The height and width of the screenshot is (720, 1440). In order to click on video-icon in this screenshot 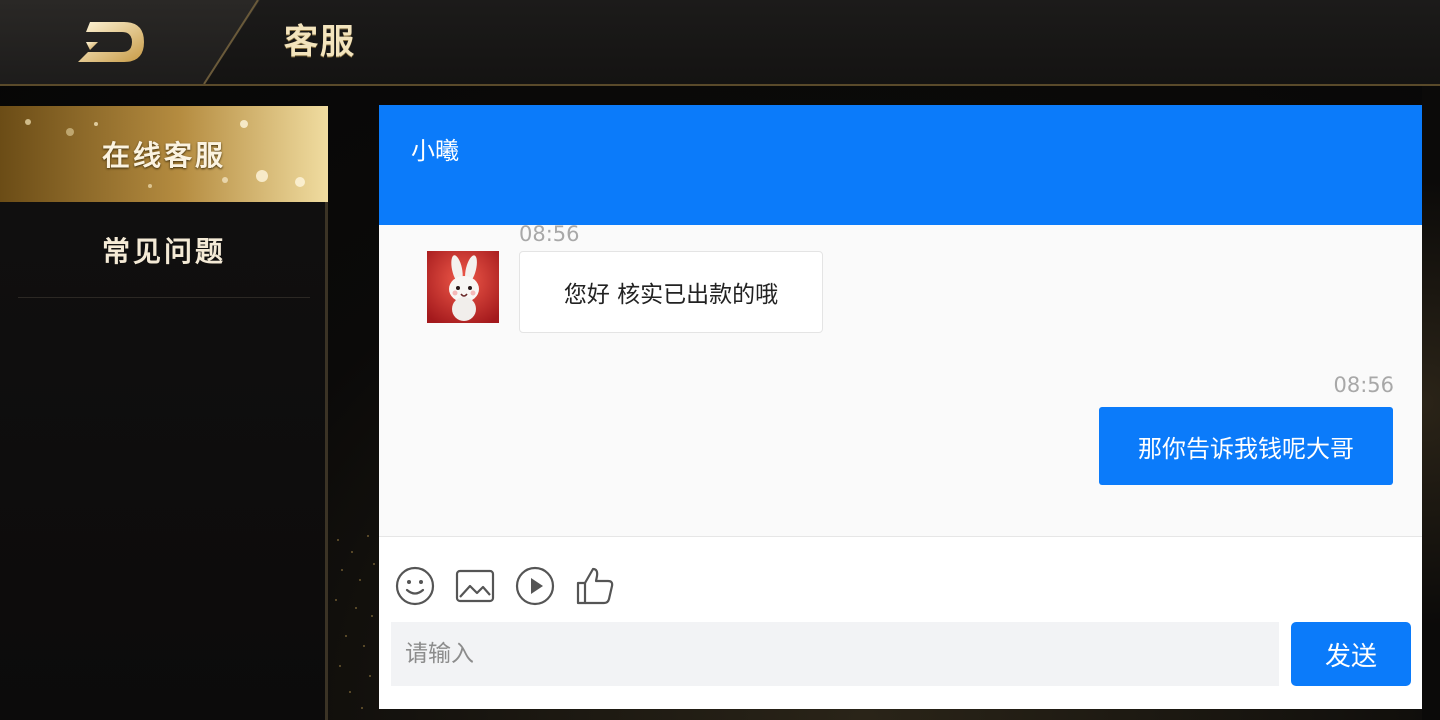, I will do `click(535, 586)`.